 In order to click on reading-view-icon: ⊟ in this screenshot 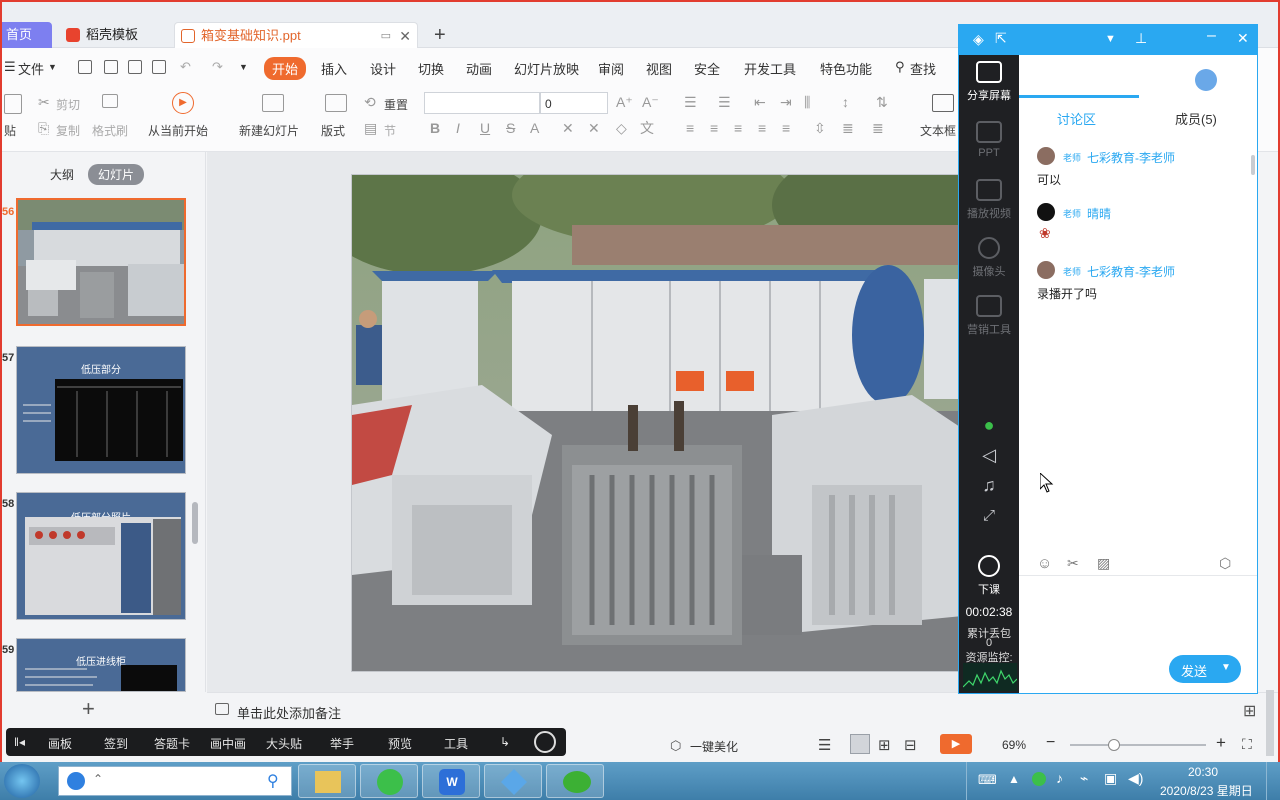, I will do `click(910, 745)`.